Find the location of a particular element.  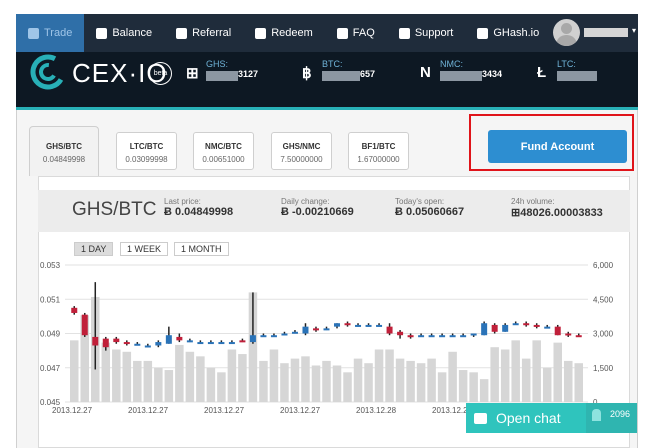

y-right-tick-label: 1,500 is located at coordinates (603, 368).